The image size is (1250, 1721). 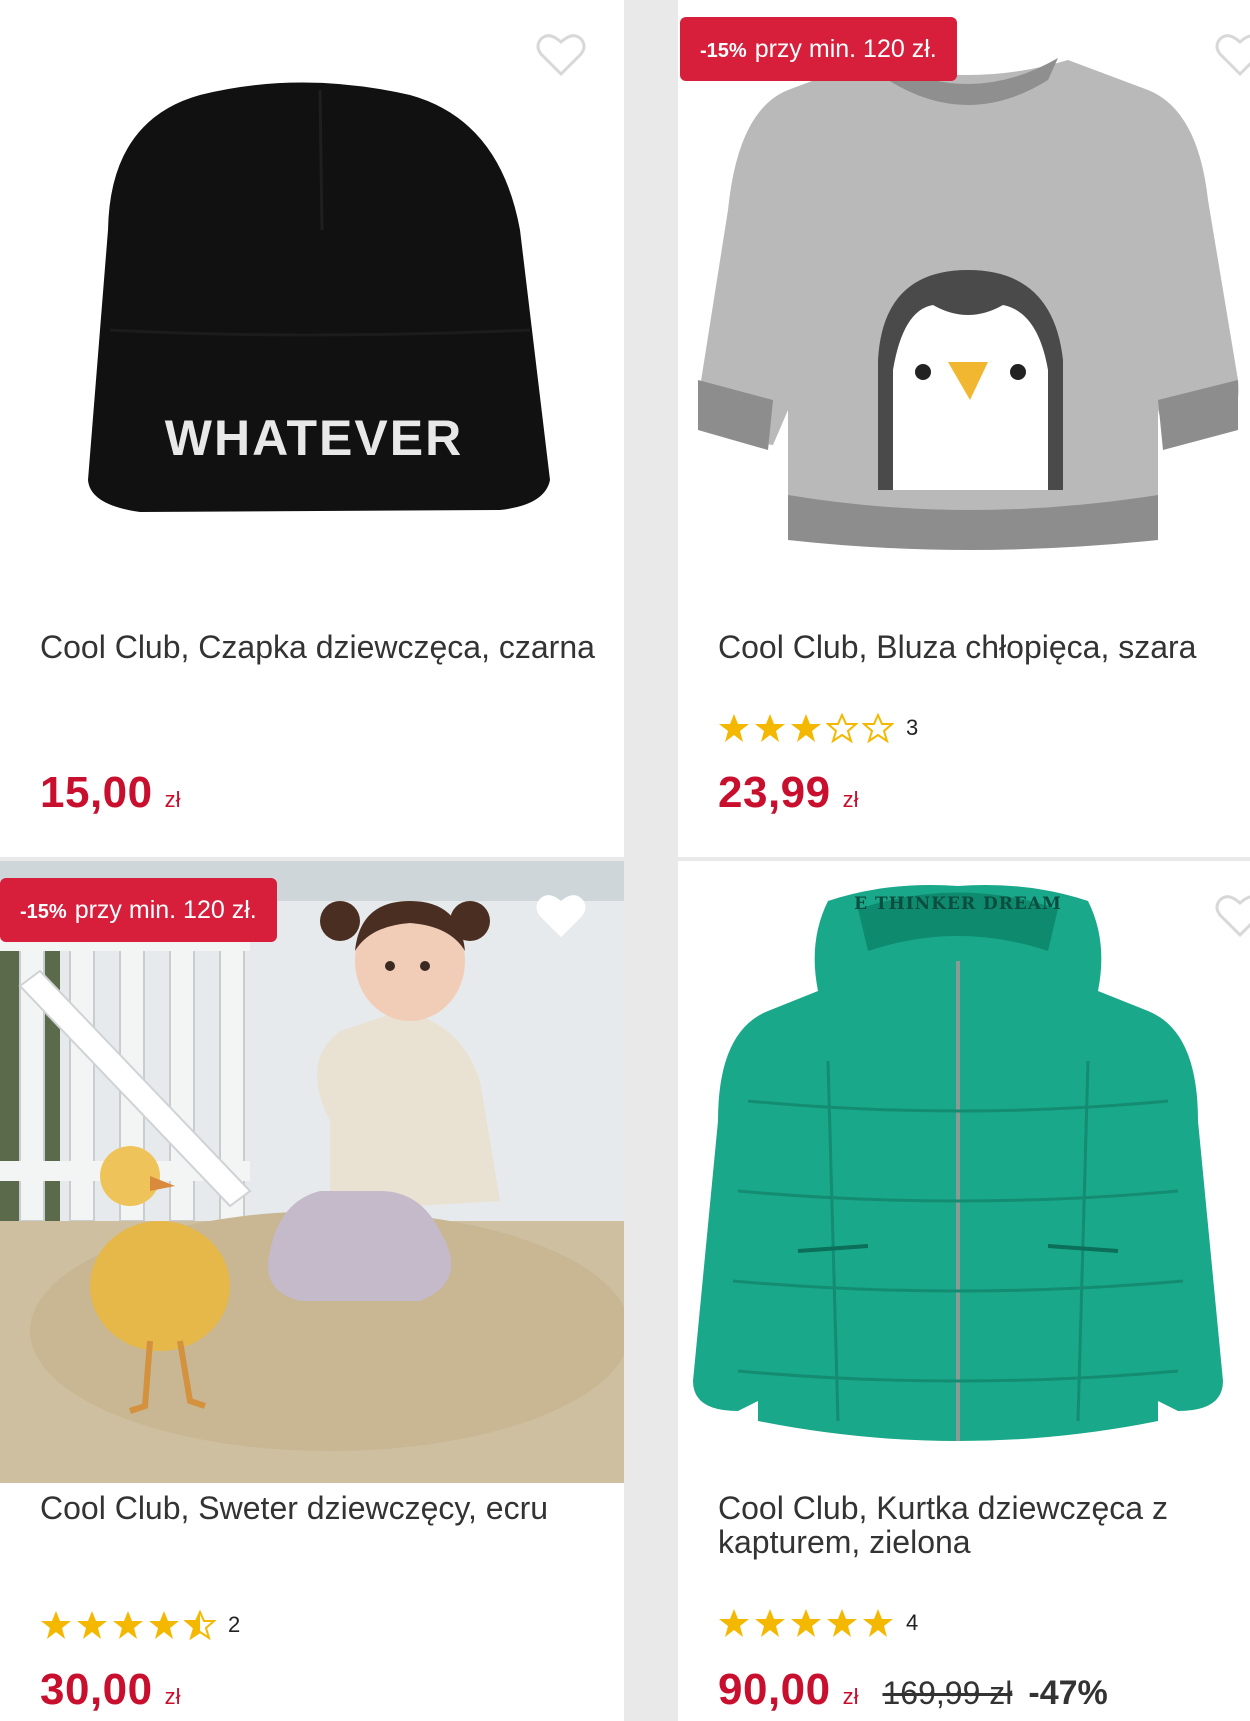 I want to click on product-price: 15,00 zł, so click(x=110, y=793).